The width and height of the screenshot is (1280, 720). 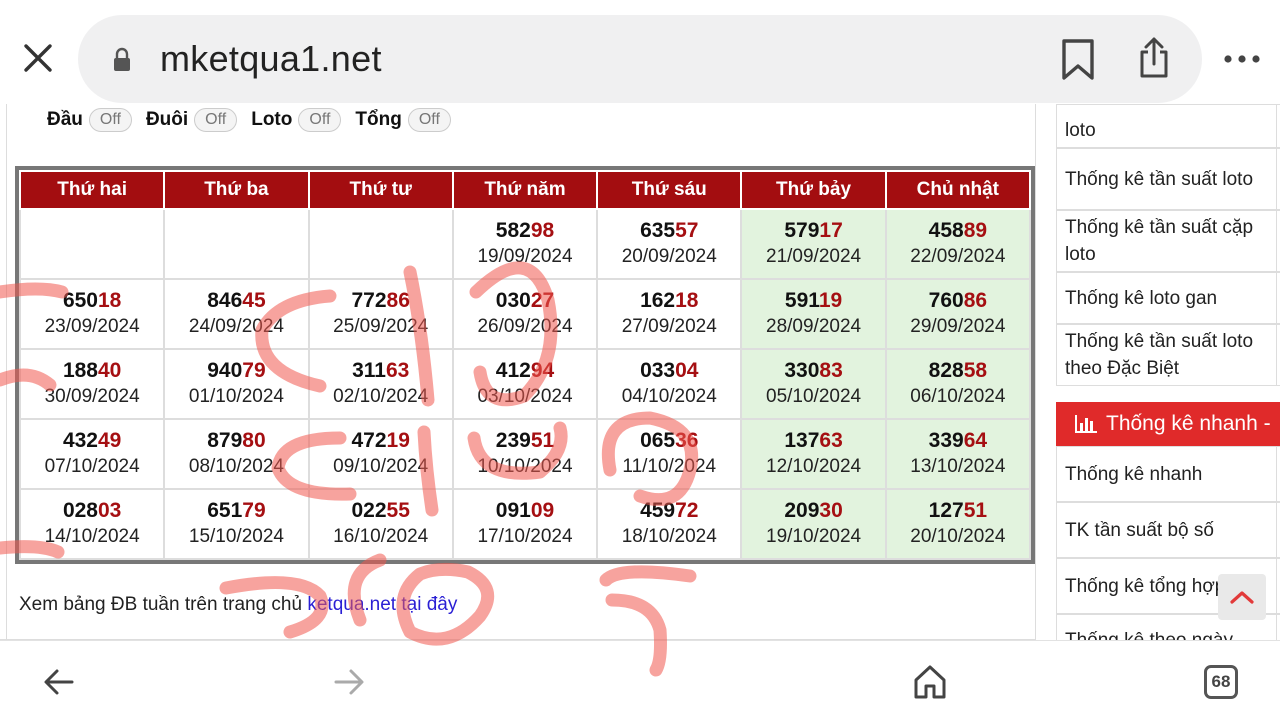 I want to click on sidebar-item-loto: loto, so click(x=1168, y=126).